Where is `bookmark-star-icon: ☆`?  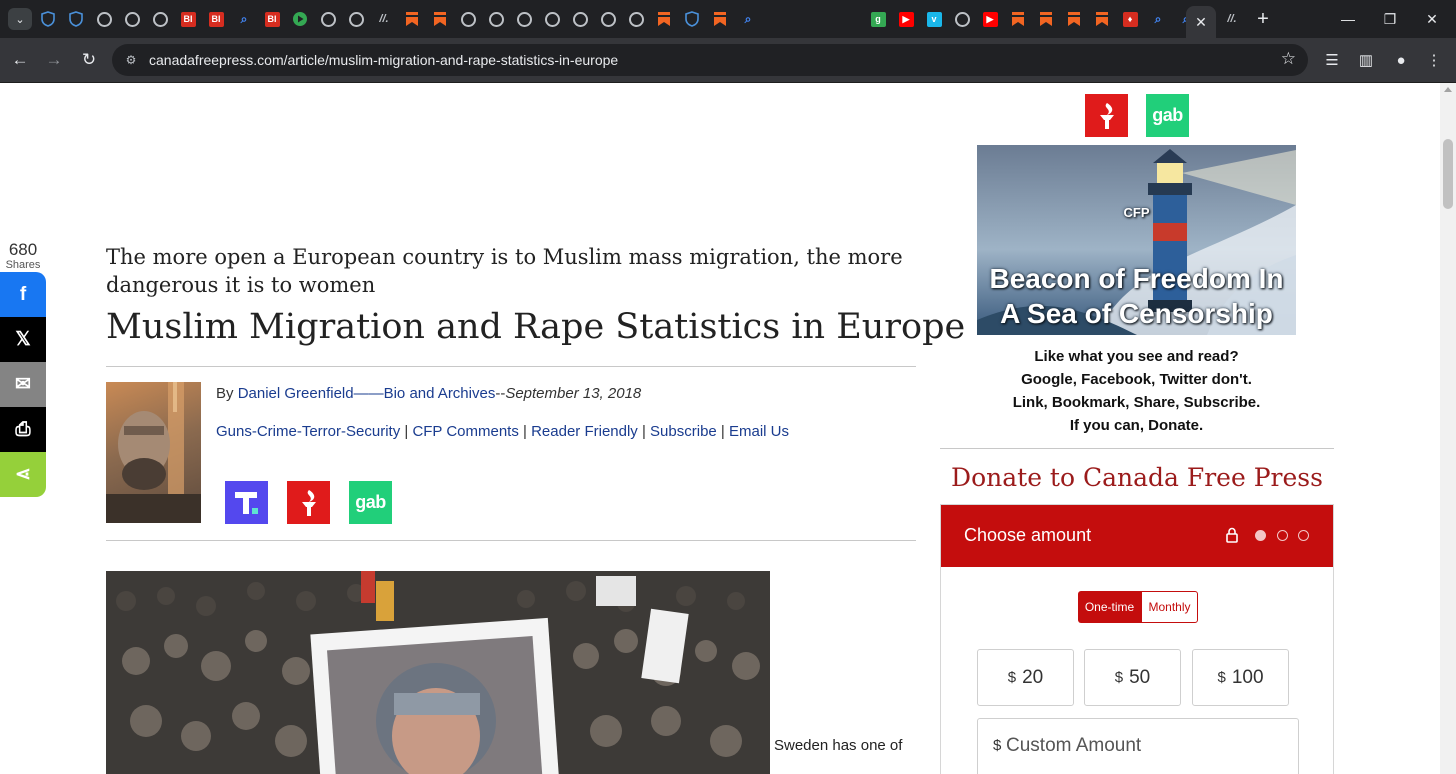
bookmark-star-icon: ☆ is located at coordinates (1288, 59).